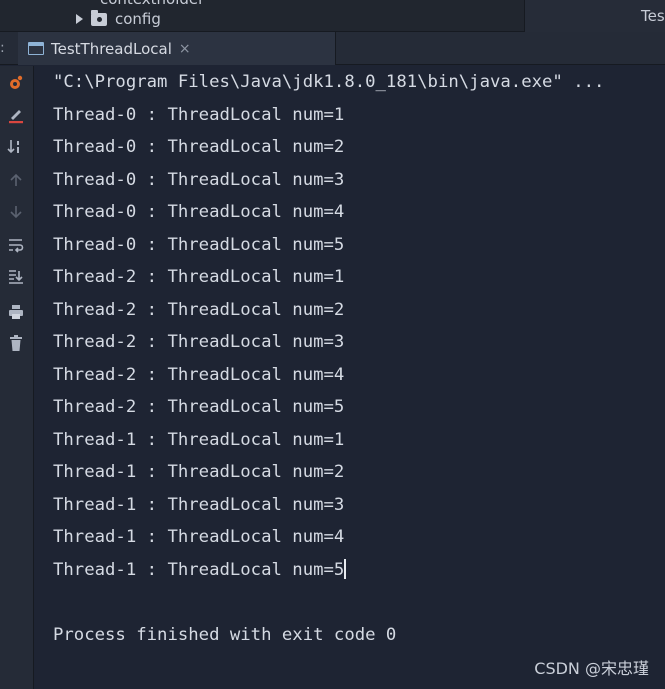 This screenshot has width=665, height=689. Describe the element at coordinates (199, 245) in the screenshot. I see `console-line: Thread-0 : ThreadLocal num=5` at that location.